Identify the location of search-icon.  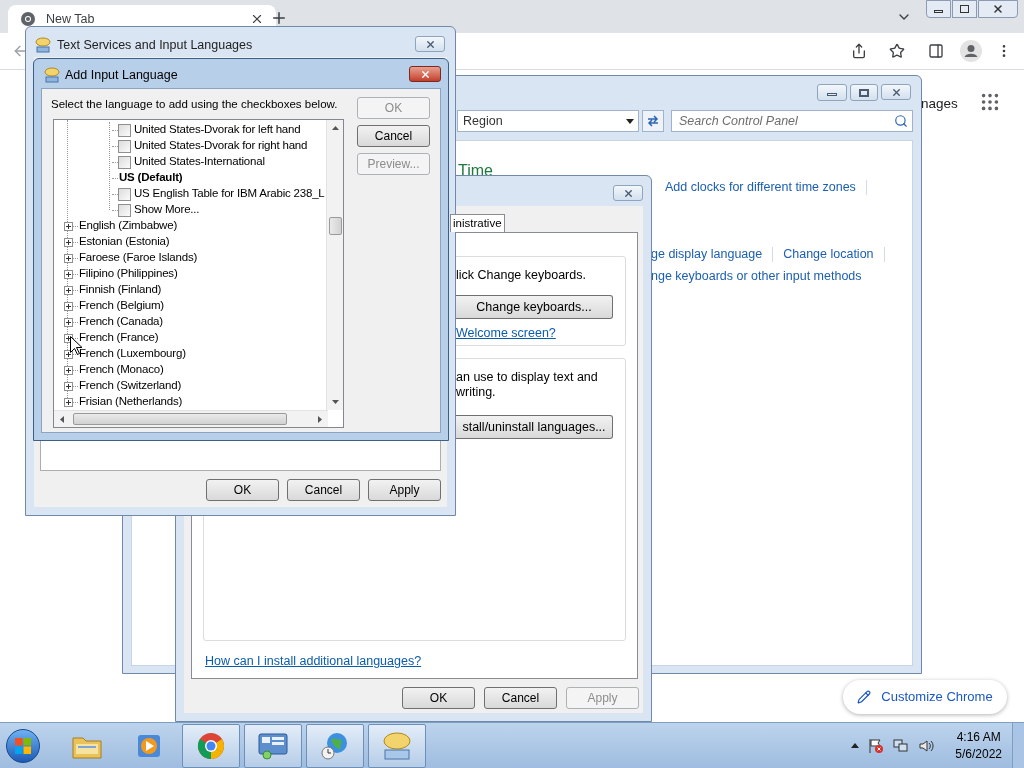
(901, 121).